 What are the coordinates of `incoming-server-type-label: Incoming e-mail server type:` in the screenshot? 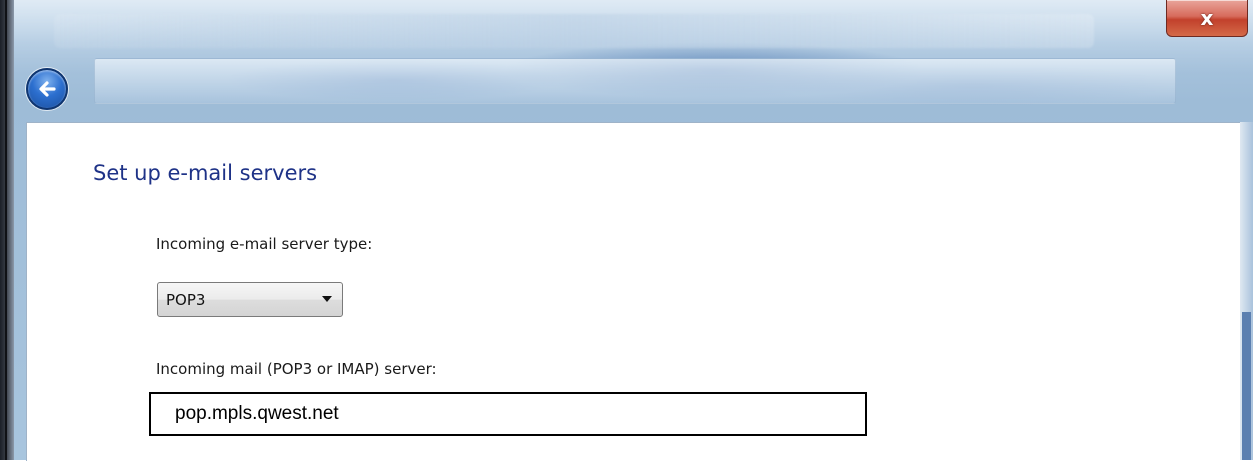 It's located at (264, 244).